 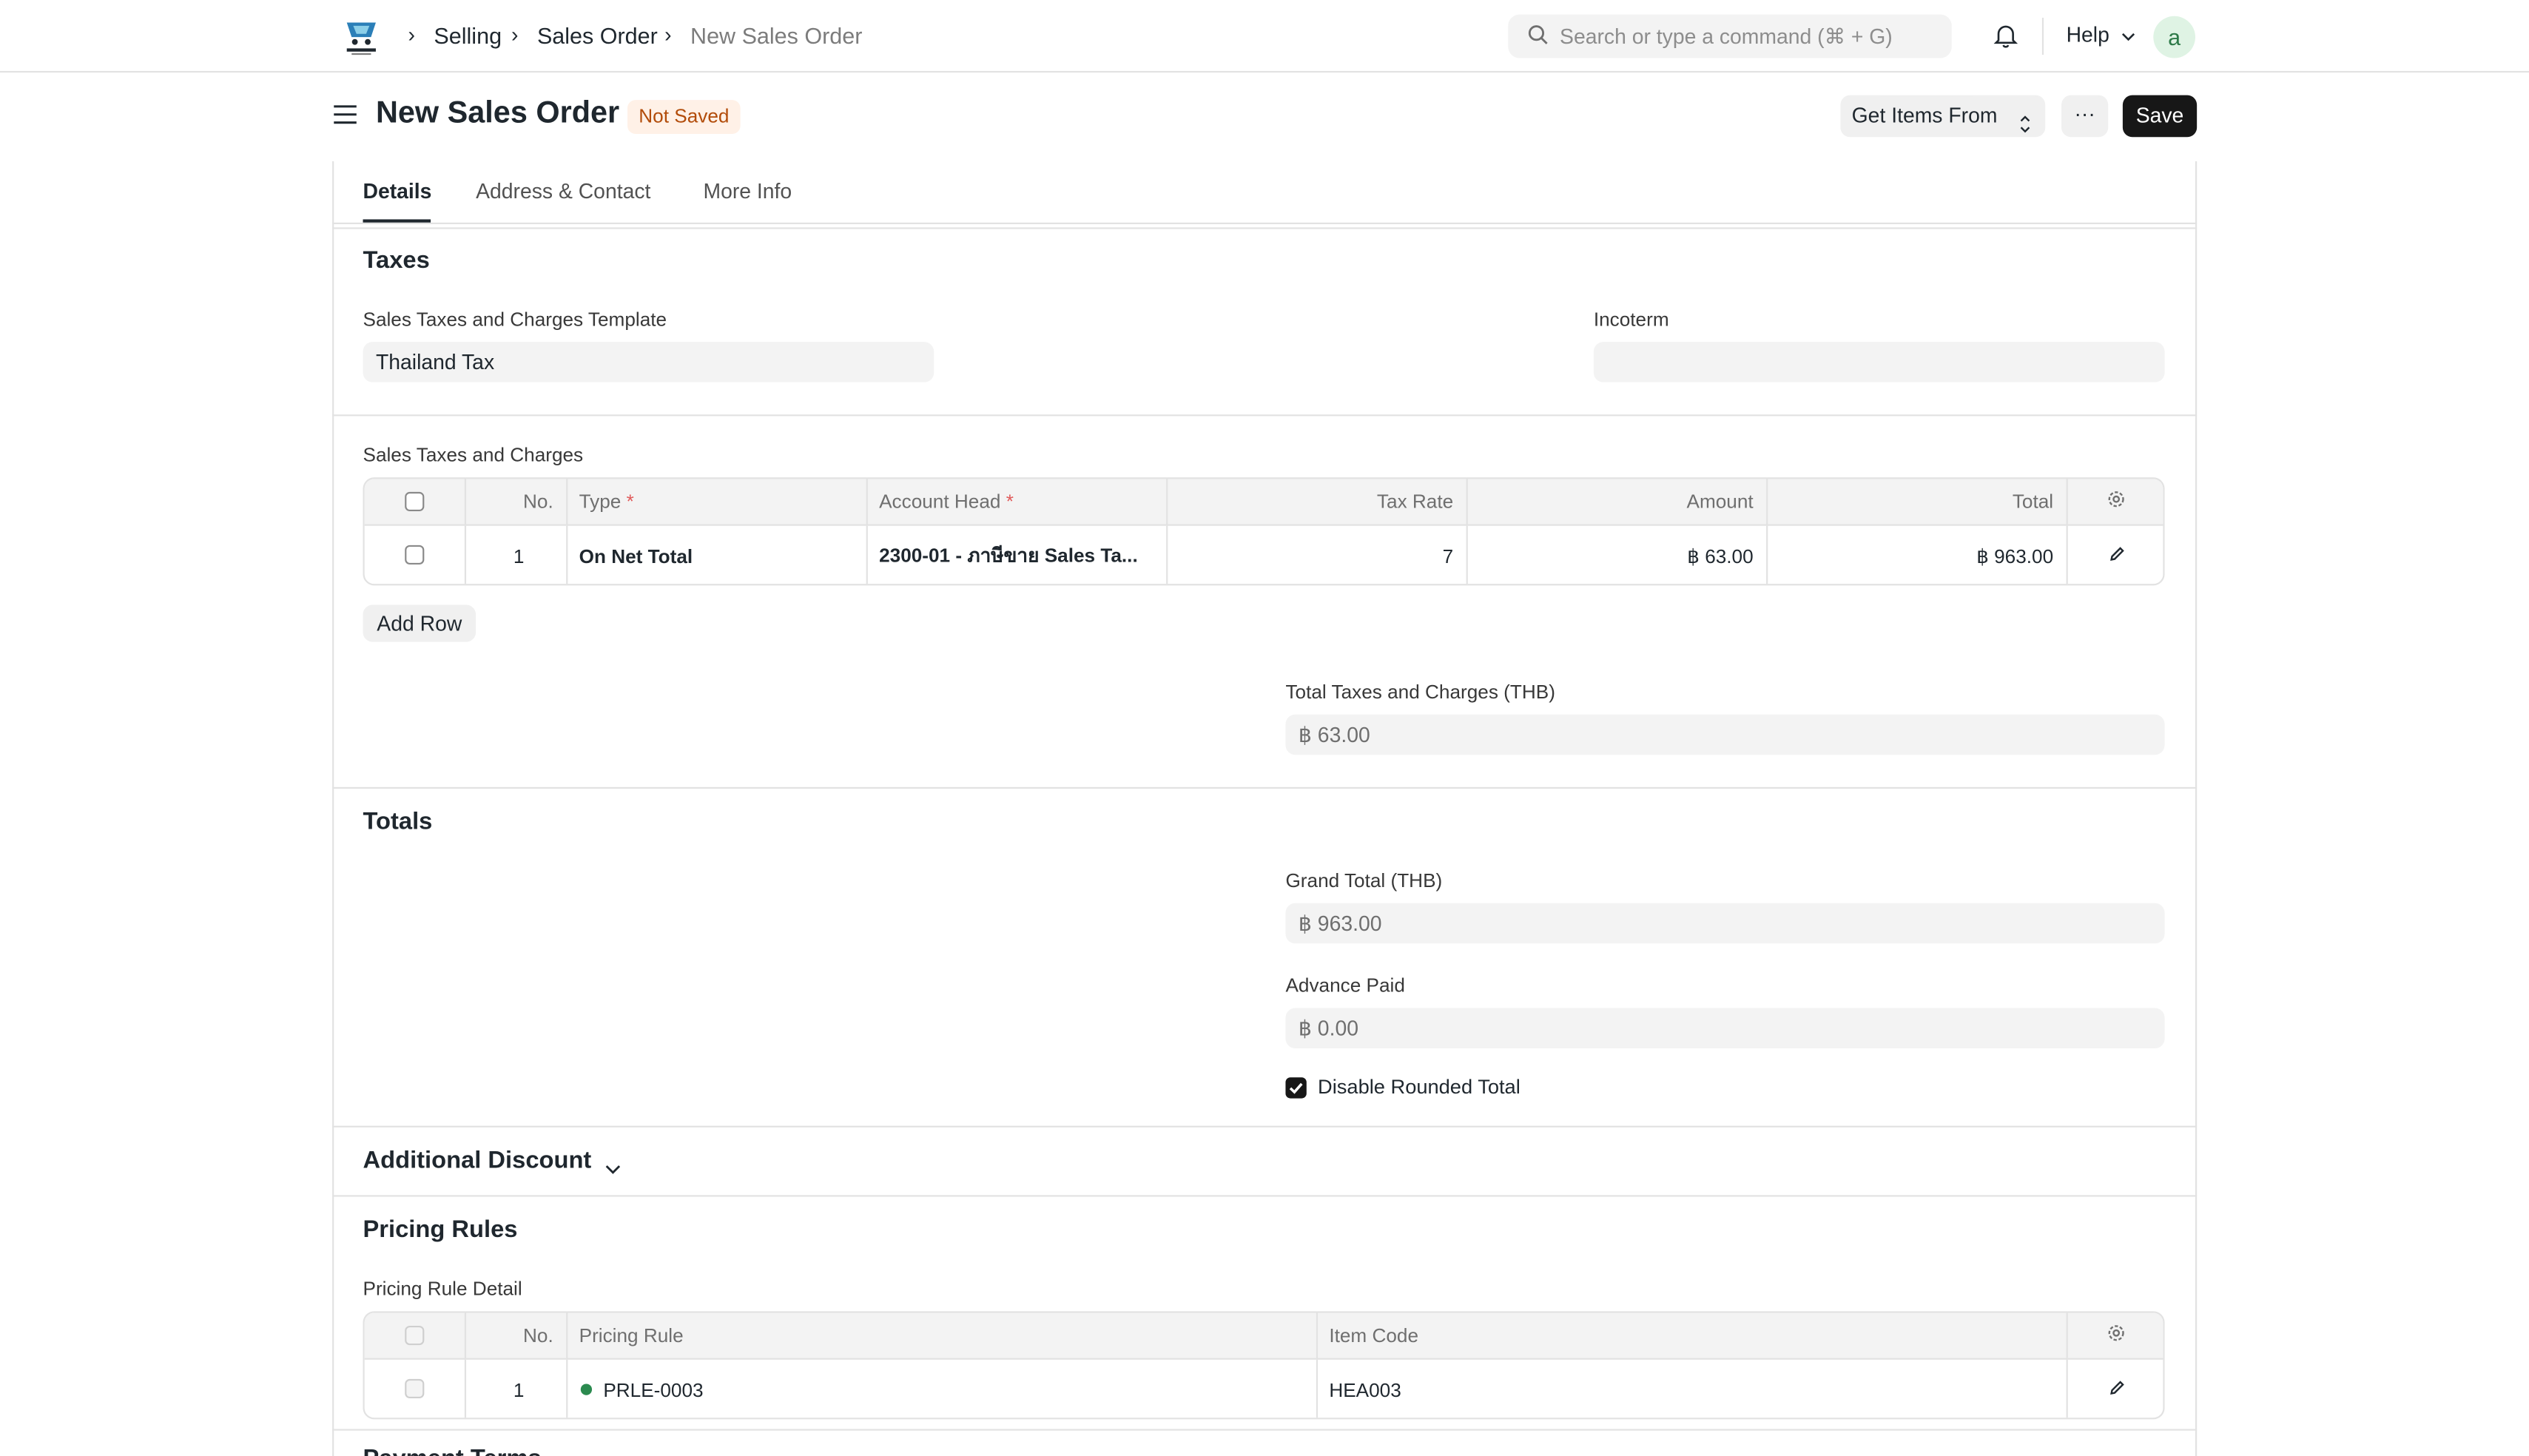 I want to click on more-actions-button: ···, so click(x=2085, y=116).